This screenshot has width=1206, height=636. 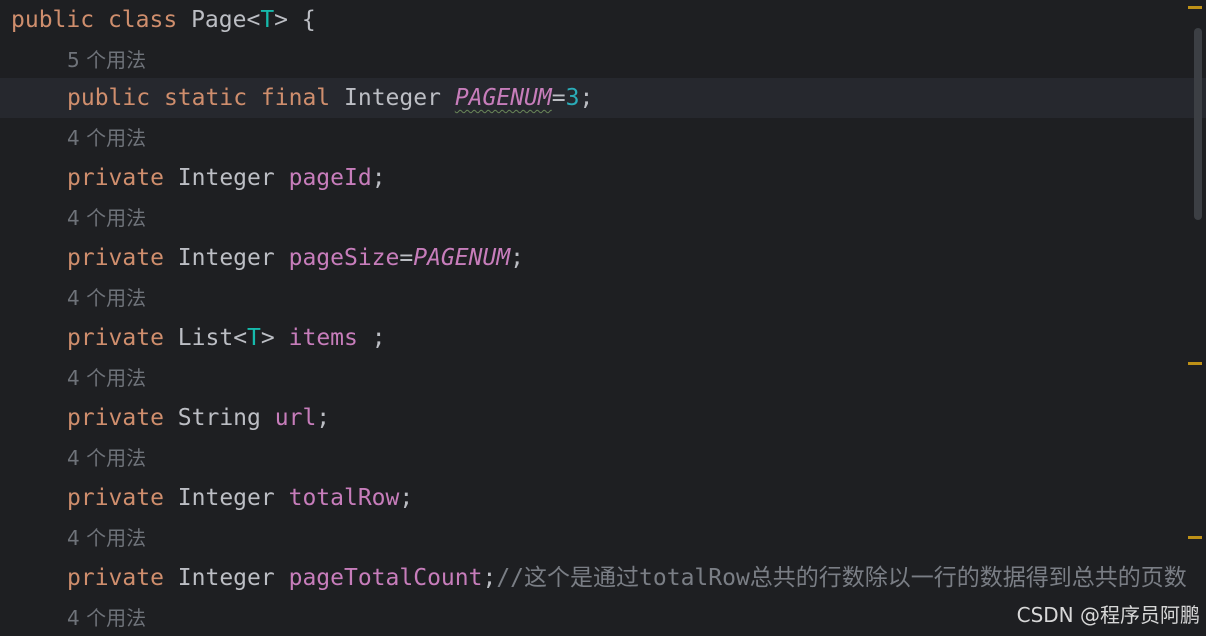 I want to click on code-line-url: private String url;, so click(x=603, y=418).